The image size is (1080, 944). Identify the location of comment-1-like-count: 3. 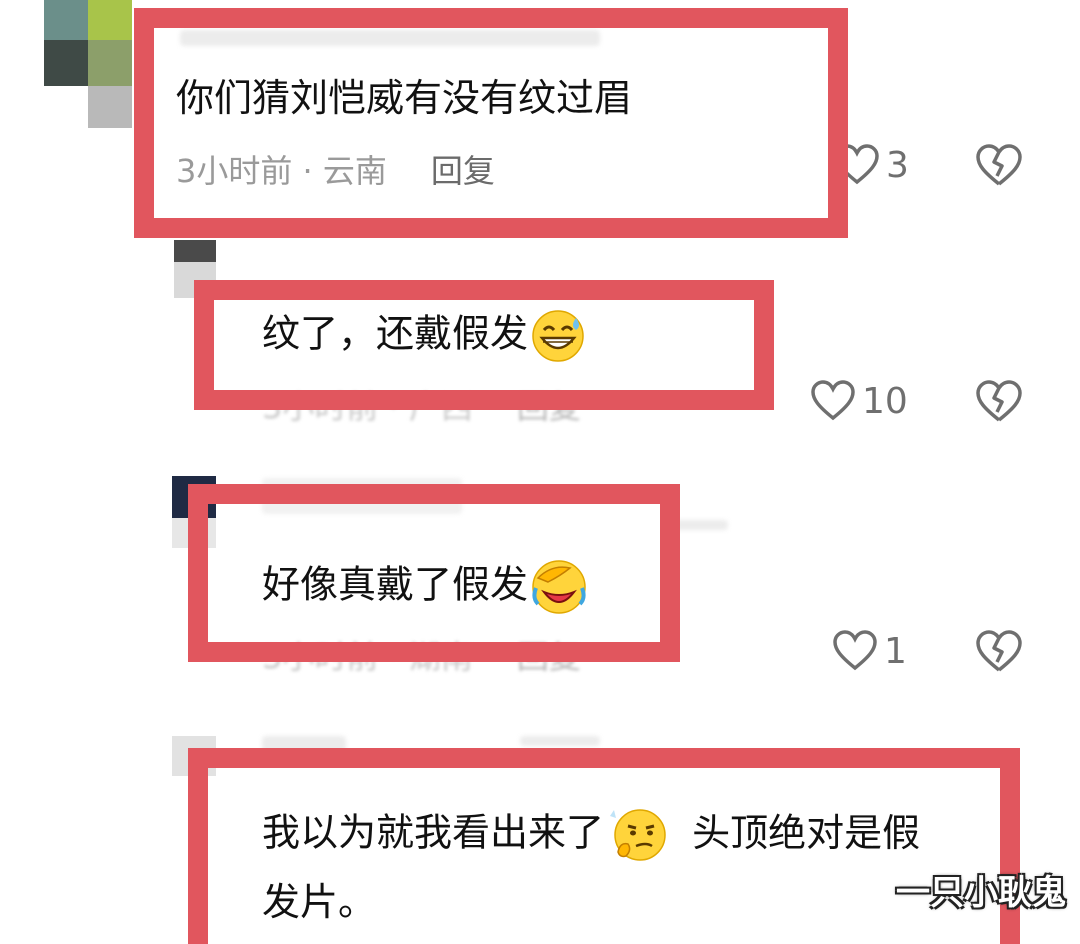
(897, 165).